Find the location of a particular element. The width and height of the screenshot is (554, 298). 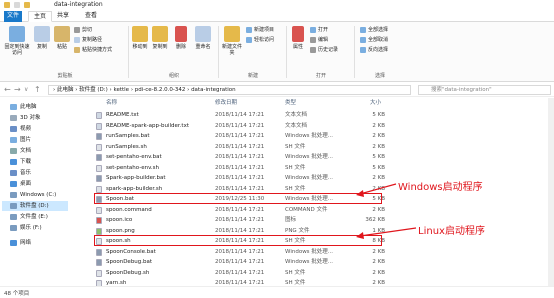

arrow-windows is located at coordinates (378, 189).